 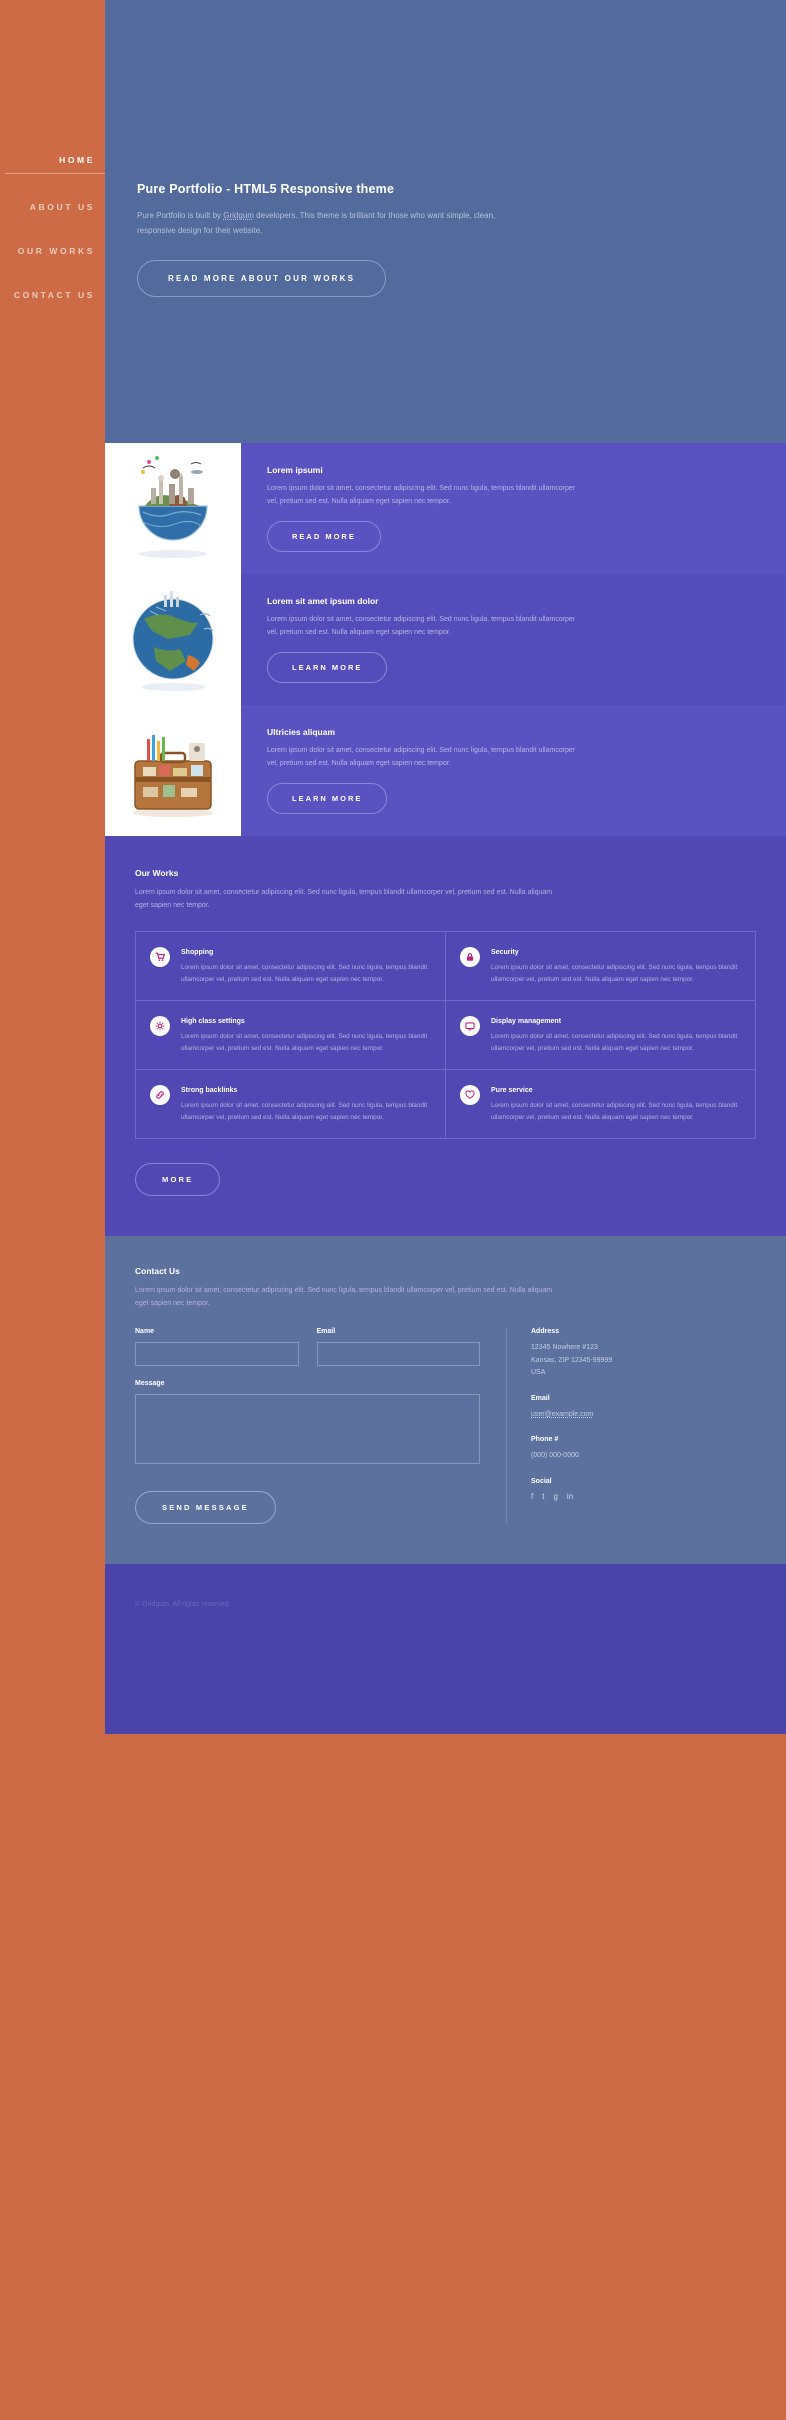 What do you see at coordinates (572, 1360) in the screenshot?
I see `address-line-2: Kansas, ZIP 12345-99999` at bounding box center [572, 1360].